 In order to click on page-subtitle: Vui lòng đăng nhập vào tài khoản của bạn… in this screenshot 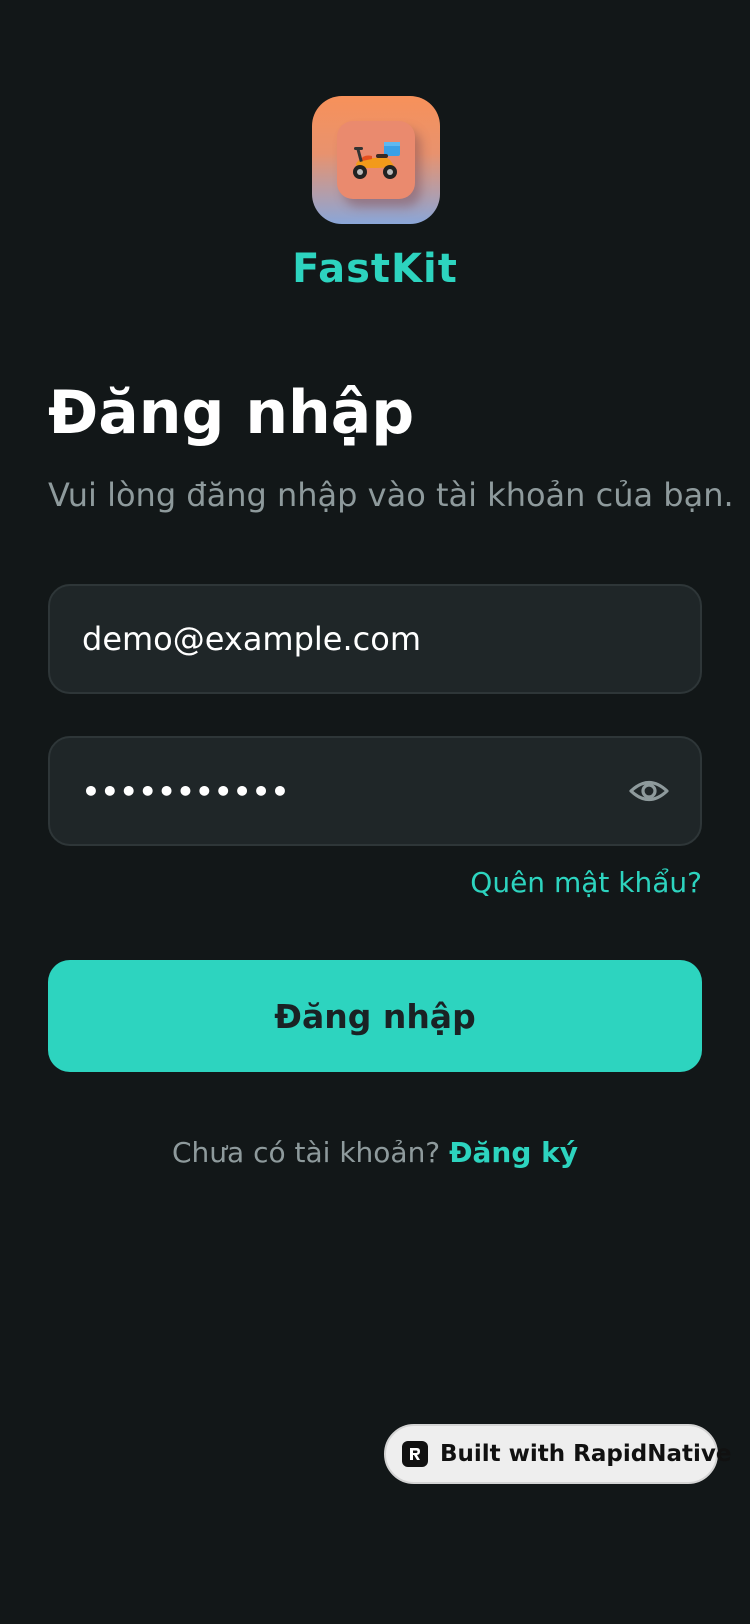, I will do `click(391, 495)`.